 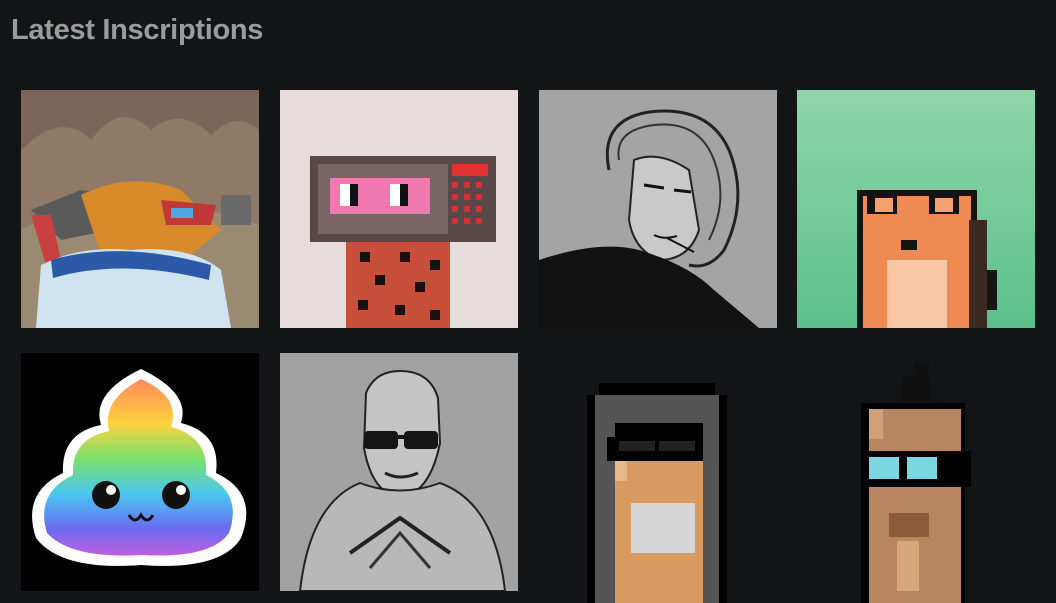 I want to click on inscription-image-rainbow-poop, so click(x=140, y=472).